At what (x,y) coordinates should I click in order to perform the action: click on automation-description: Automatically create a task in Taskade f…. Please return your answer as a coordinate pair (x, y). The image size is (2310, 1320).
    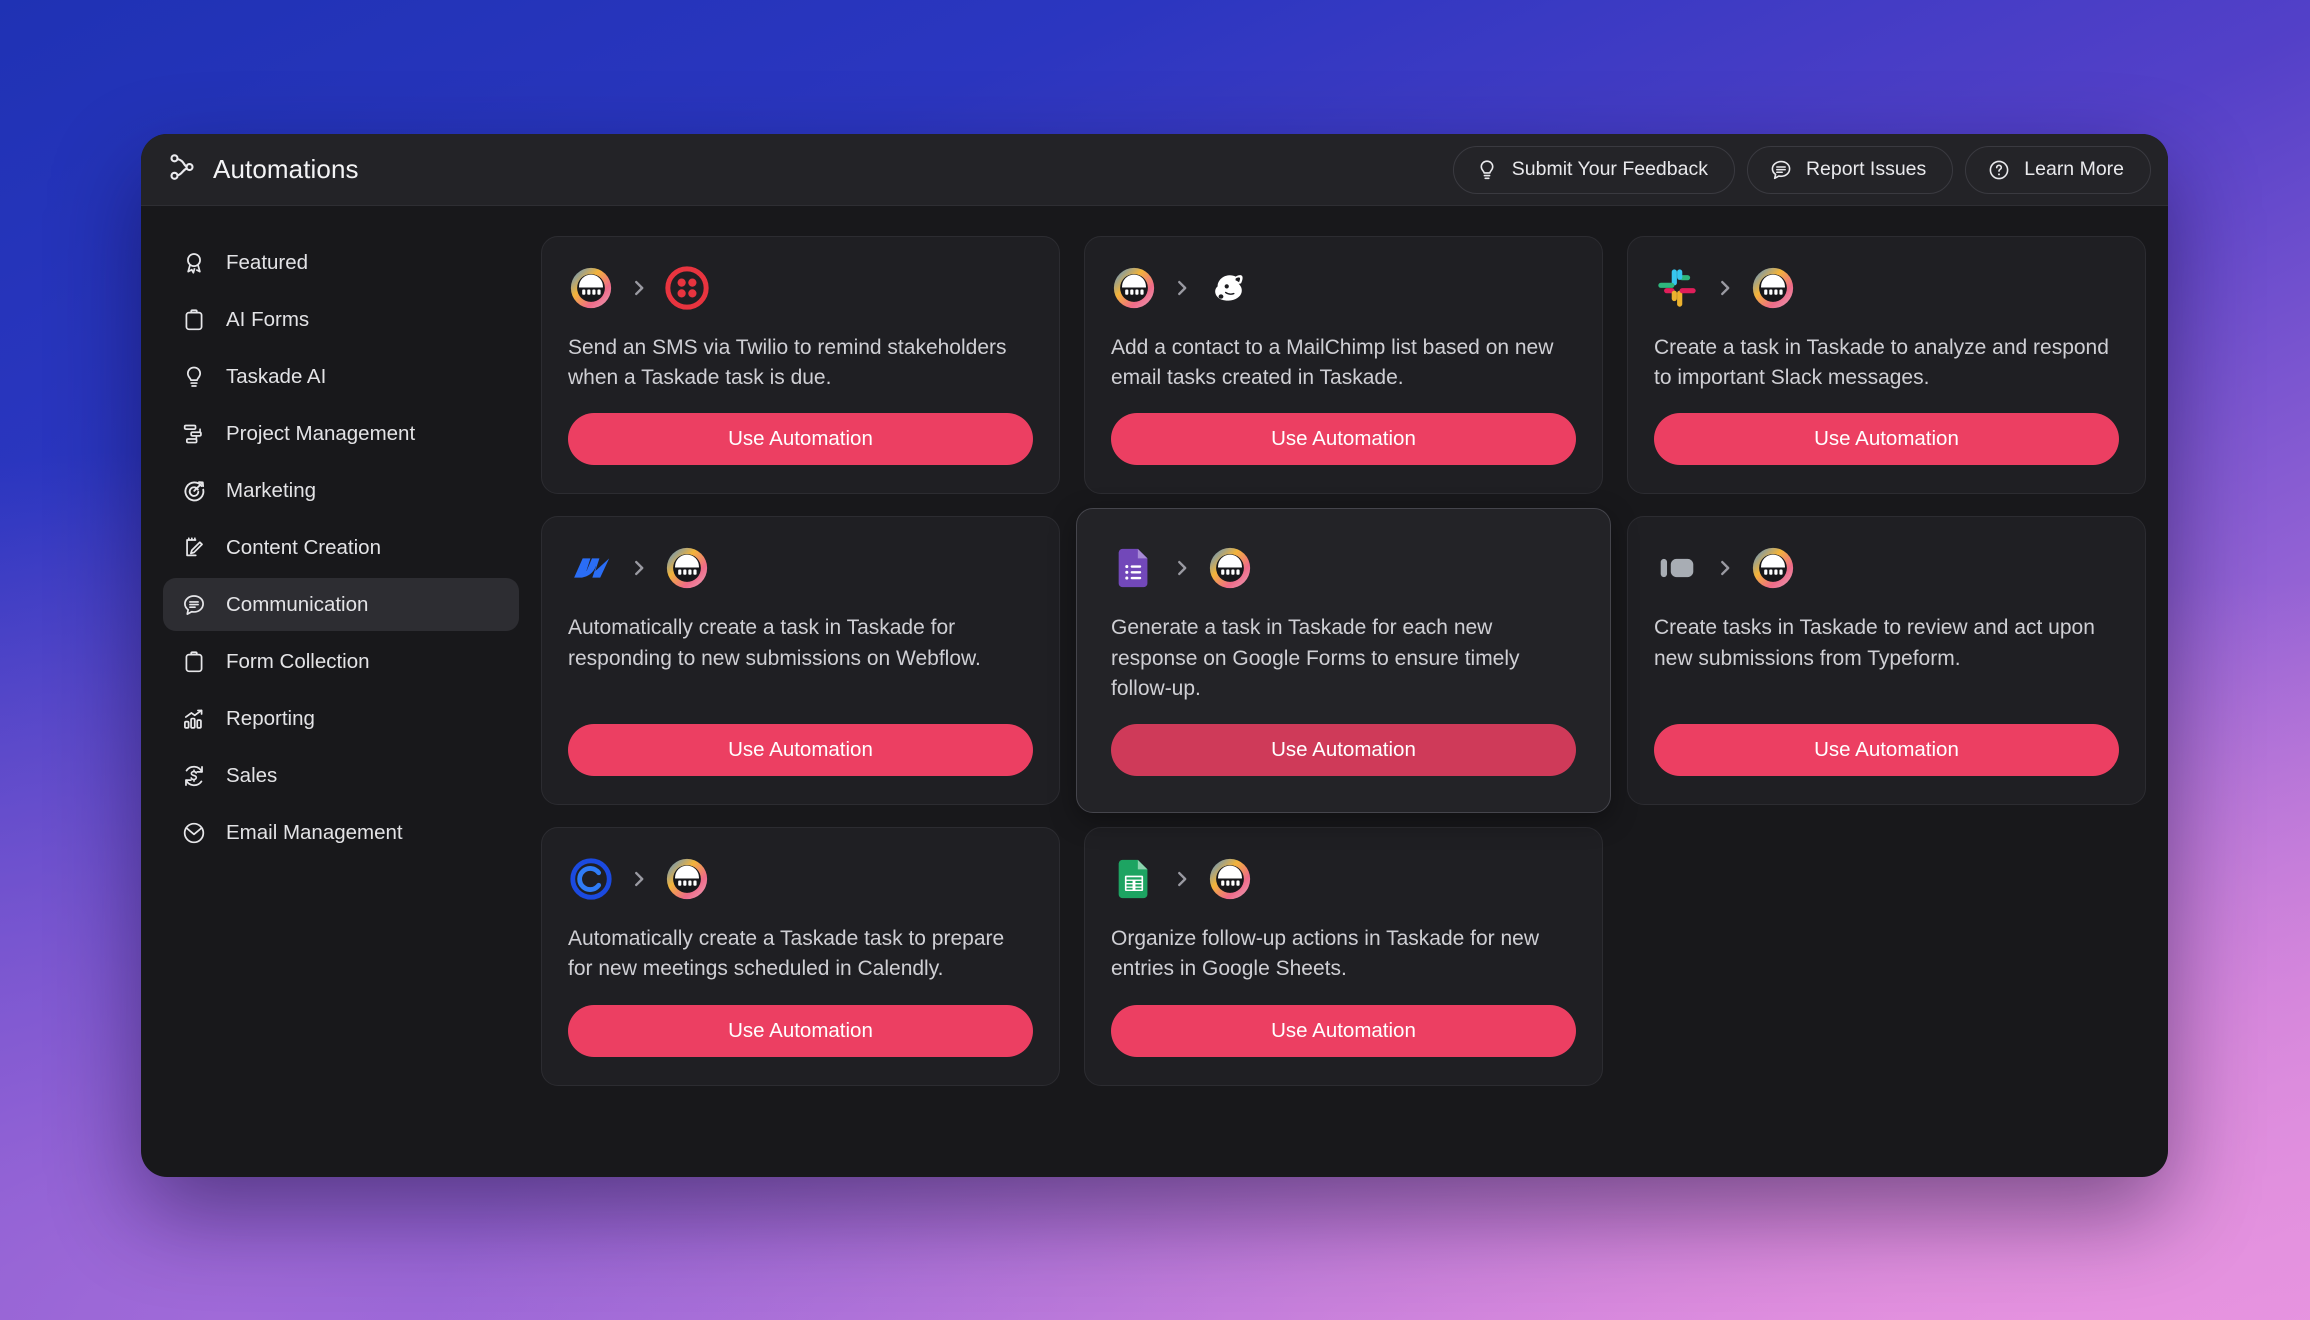
    Looking at the image, I should click on (774, 643).